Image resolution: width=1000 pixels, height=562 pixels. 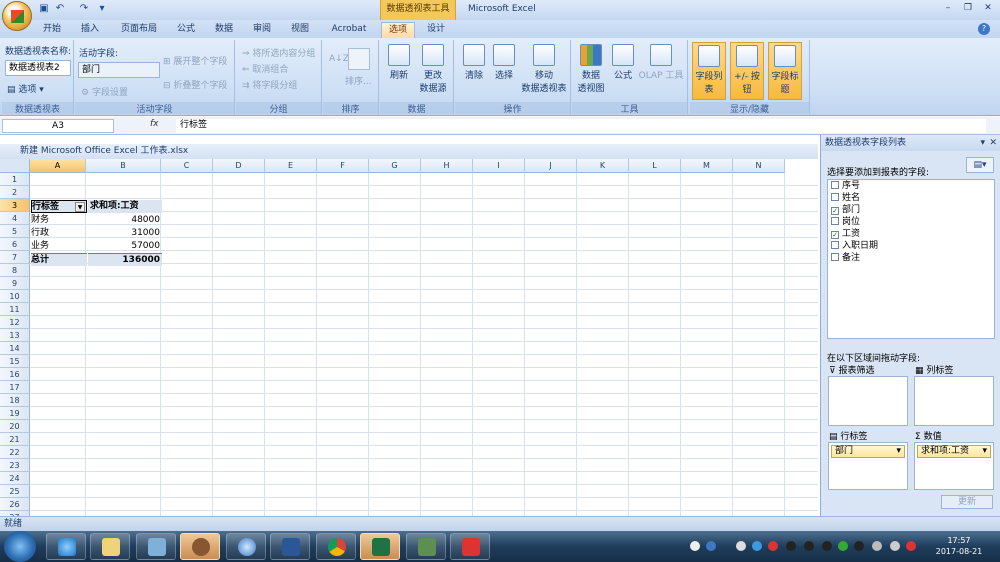 What do you see at coordinates (854, 246) in the screenshot?
I see `field-item: 入职日期` at bounding box center [854, 246].